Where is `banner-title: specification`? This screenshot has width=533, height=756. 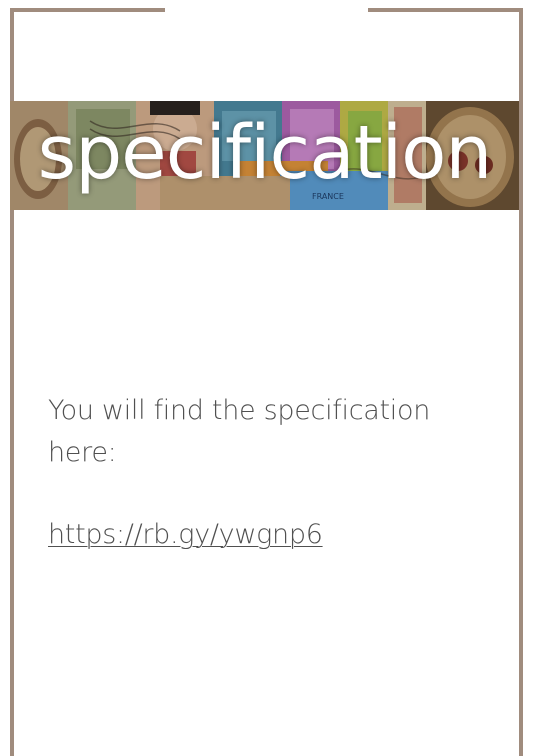 banner-title: specification is located at coordinates (265, 152).